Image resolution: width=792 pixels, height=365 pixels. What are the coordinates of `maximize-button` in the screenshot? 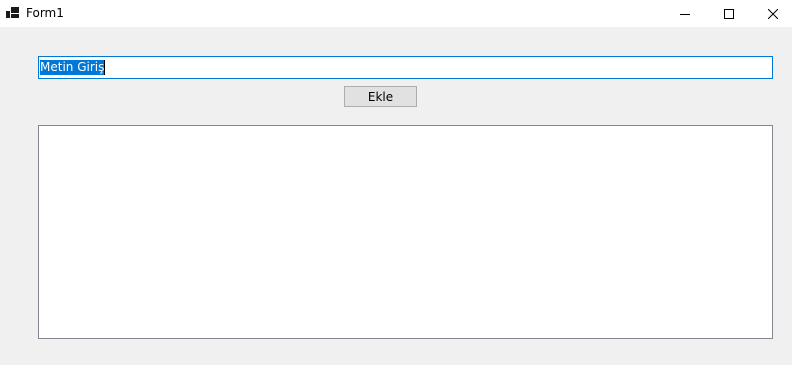 It's located at (728, 13).